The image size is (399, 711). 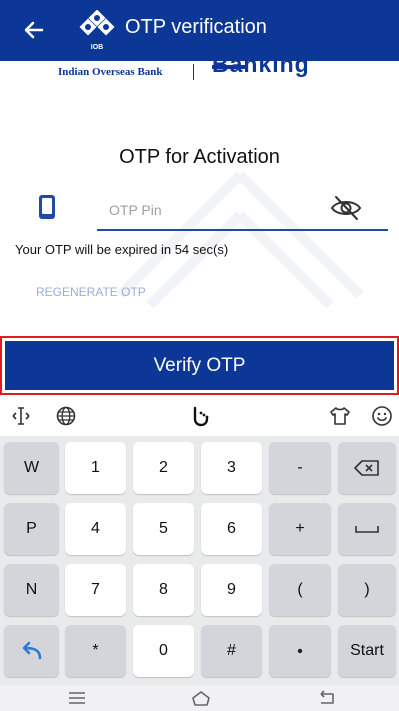 What do you see at coordinates (77, 698) in the screenshot?
I see `menu-icon` at bounding box center [77, 698].